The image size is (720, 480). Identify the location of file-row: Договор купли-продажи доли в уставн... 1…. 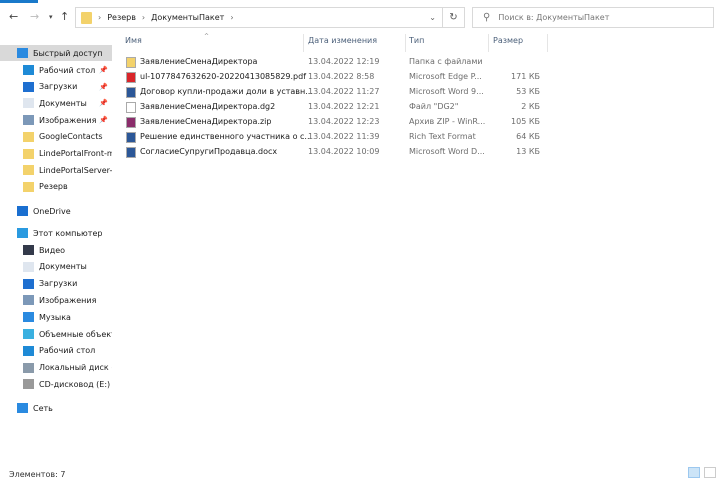
(335, 92).